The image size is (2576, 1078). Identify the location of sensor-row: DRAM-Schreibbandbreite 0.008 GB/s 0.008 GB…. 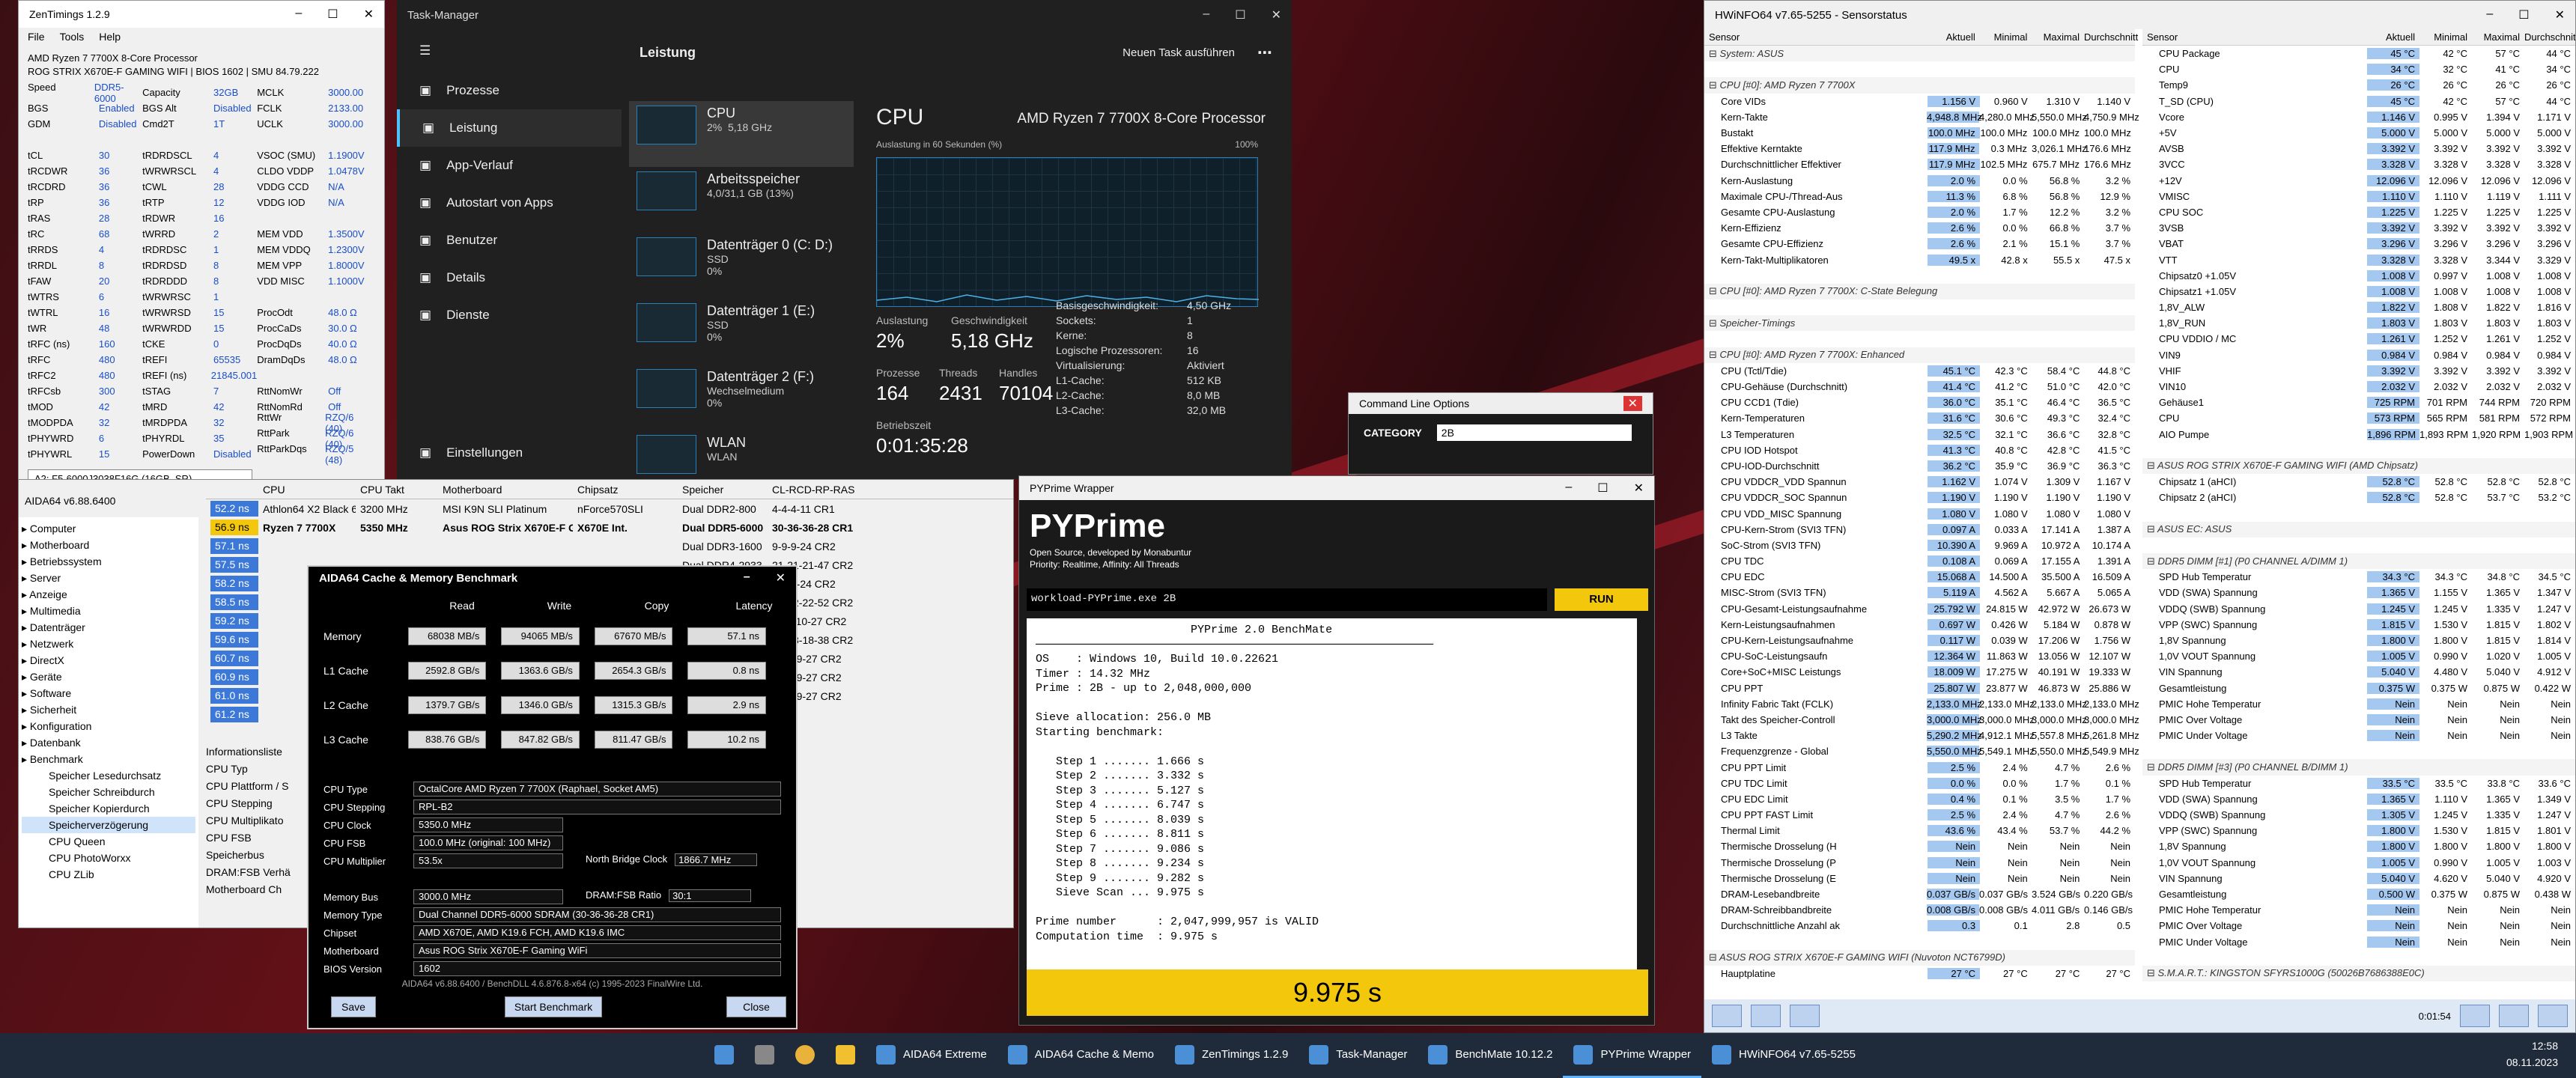
(1919, 910).